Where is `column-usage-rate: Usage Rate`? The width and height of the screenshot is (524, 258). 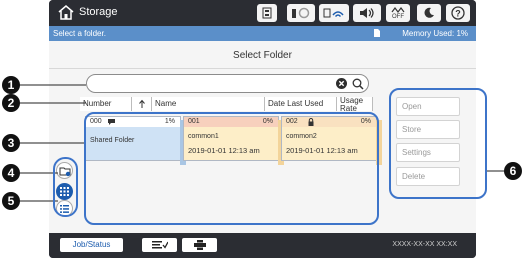 column-usage-rate: Usage Rate is located at coordinates (355, 104).